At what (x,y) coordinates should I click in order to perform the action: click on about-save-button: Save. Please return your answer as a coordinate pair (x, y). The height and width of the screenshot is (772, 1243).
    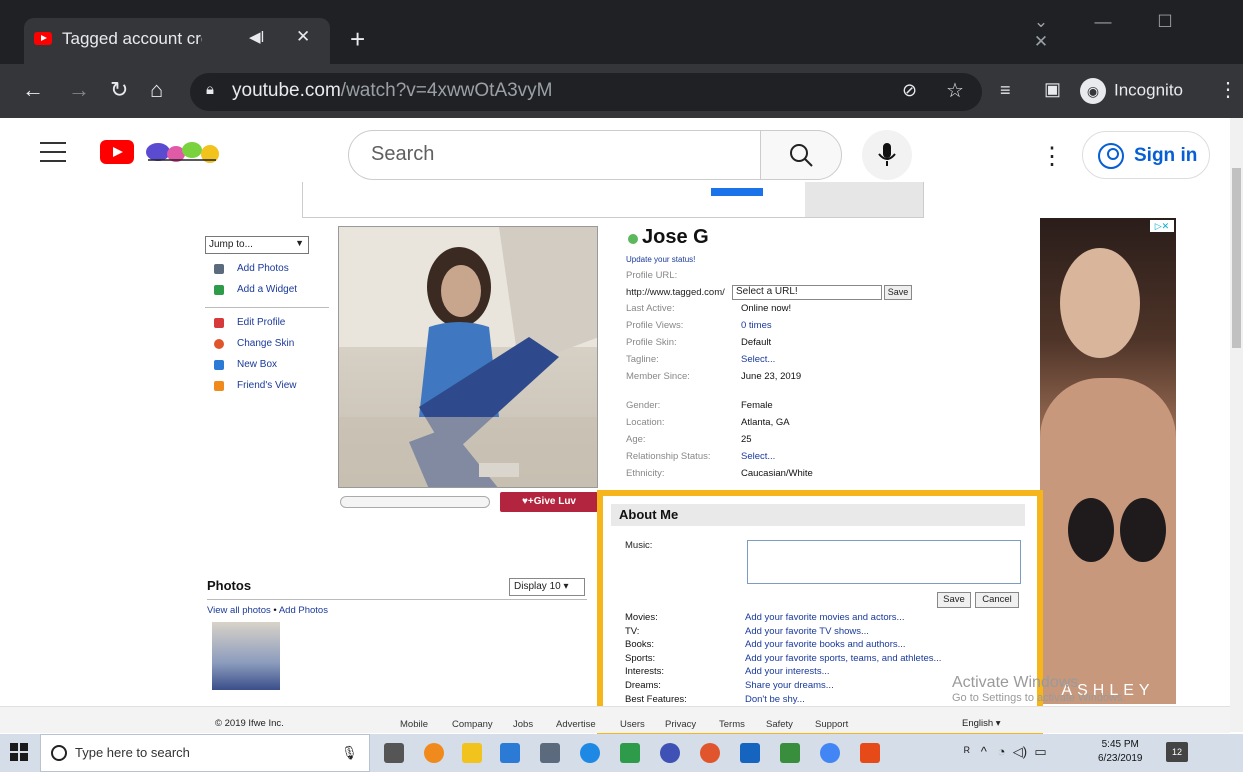
    Looking at the image, I should click on (954, 600).